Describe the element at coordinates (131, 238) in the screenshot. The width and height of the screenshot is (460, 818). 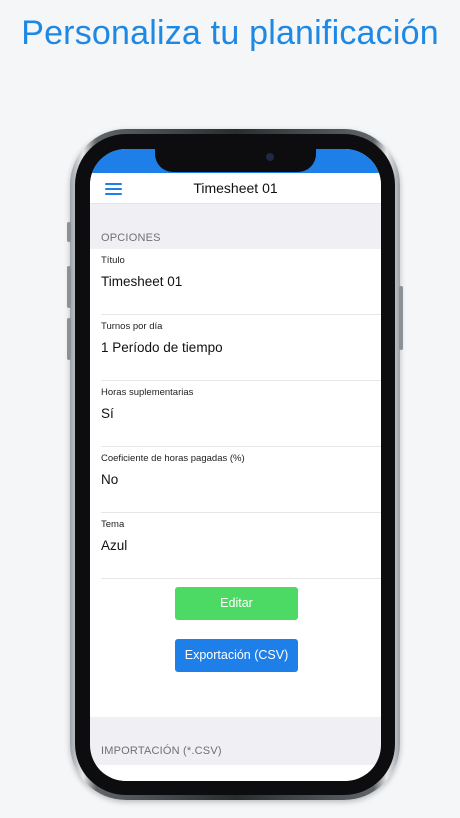
I see `section-header-options: OPCIONES` at that location.